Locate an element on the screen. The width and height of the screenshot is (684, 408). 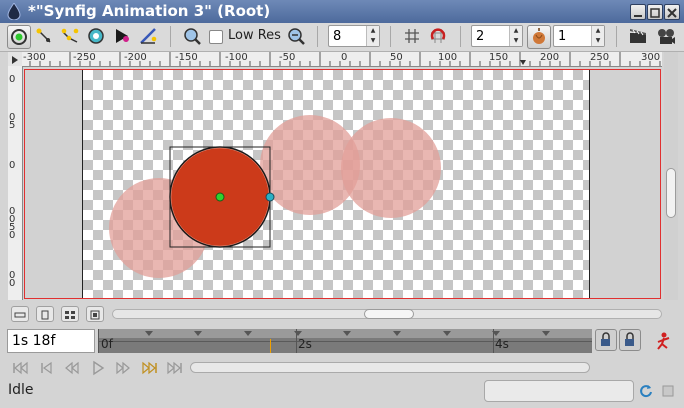
horizontal-scroll-thumb is located at coordinates (389, 314).